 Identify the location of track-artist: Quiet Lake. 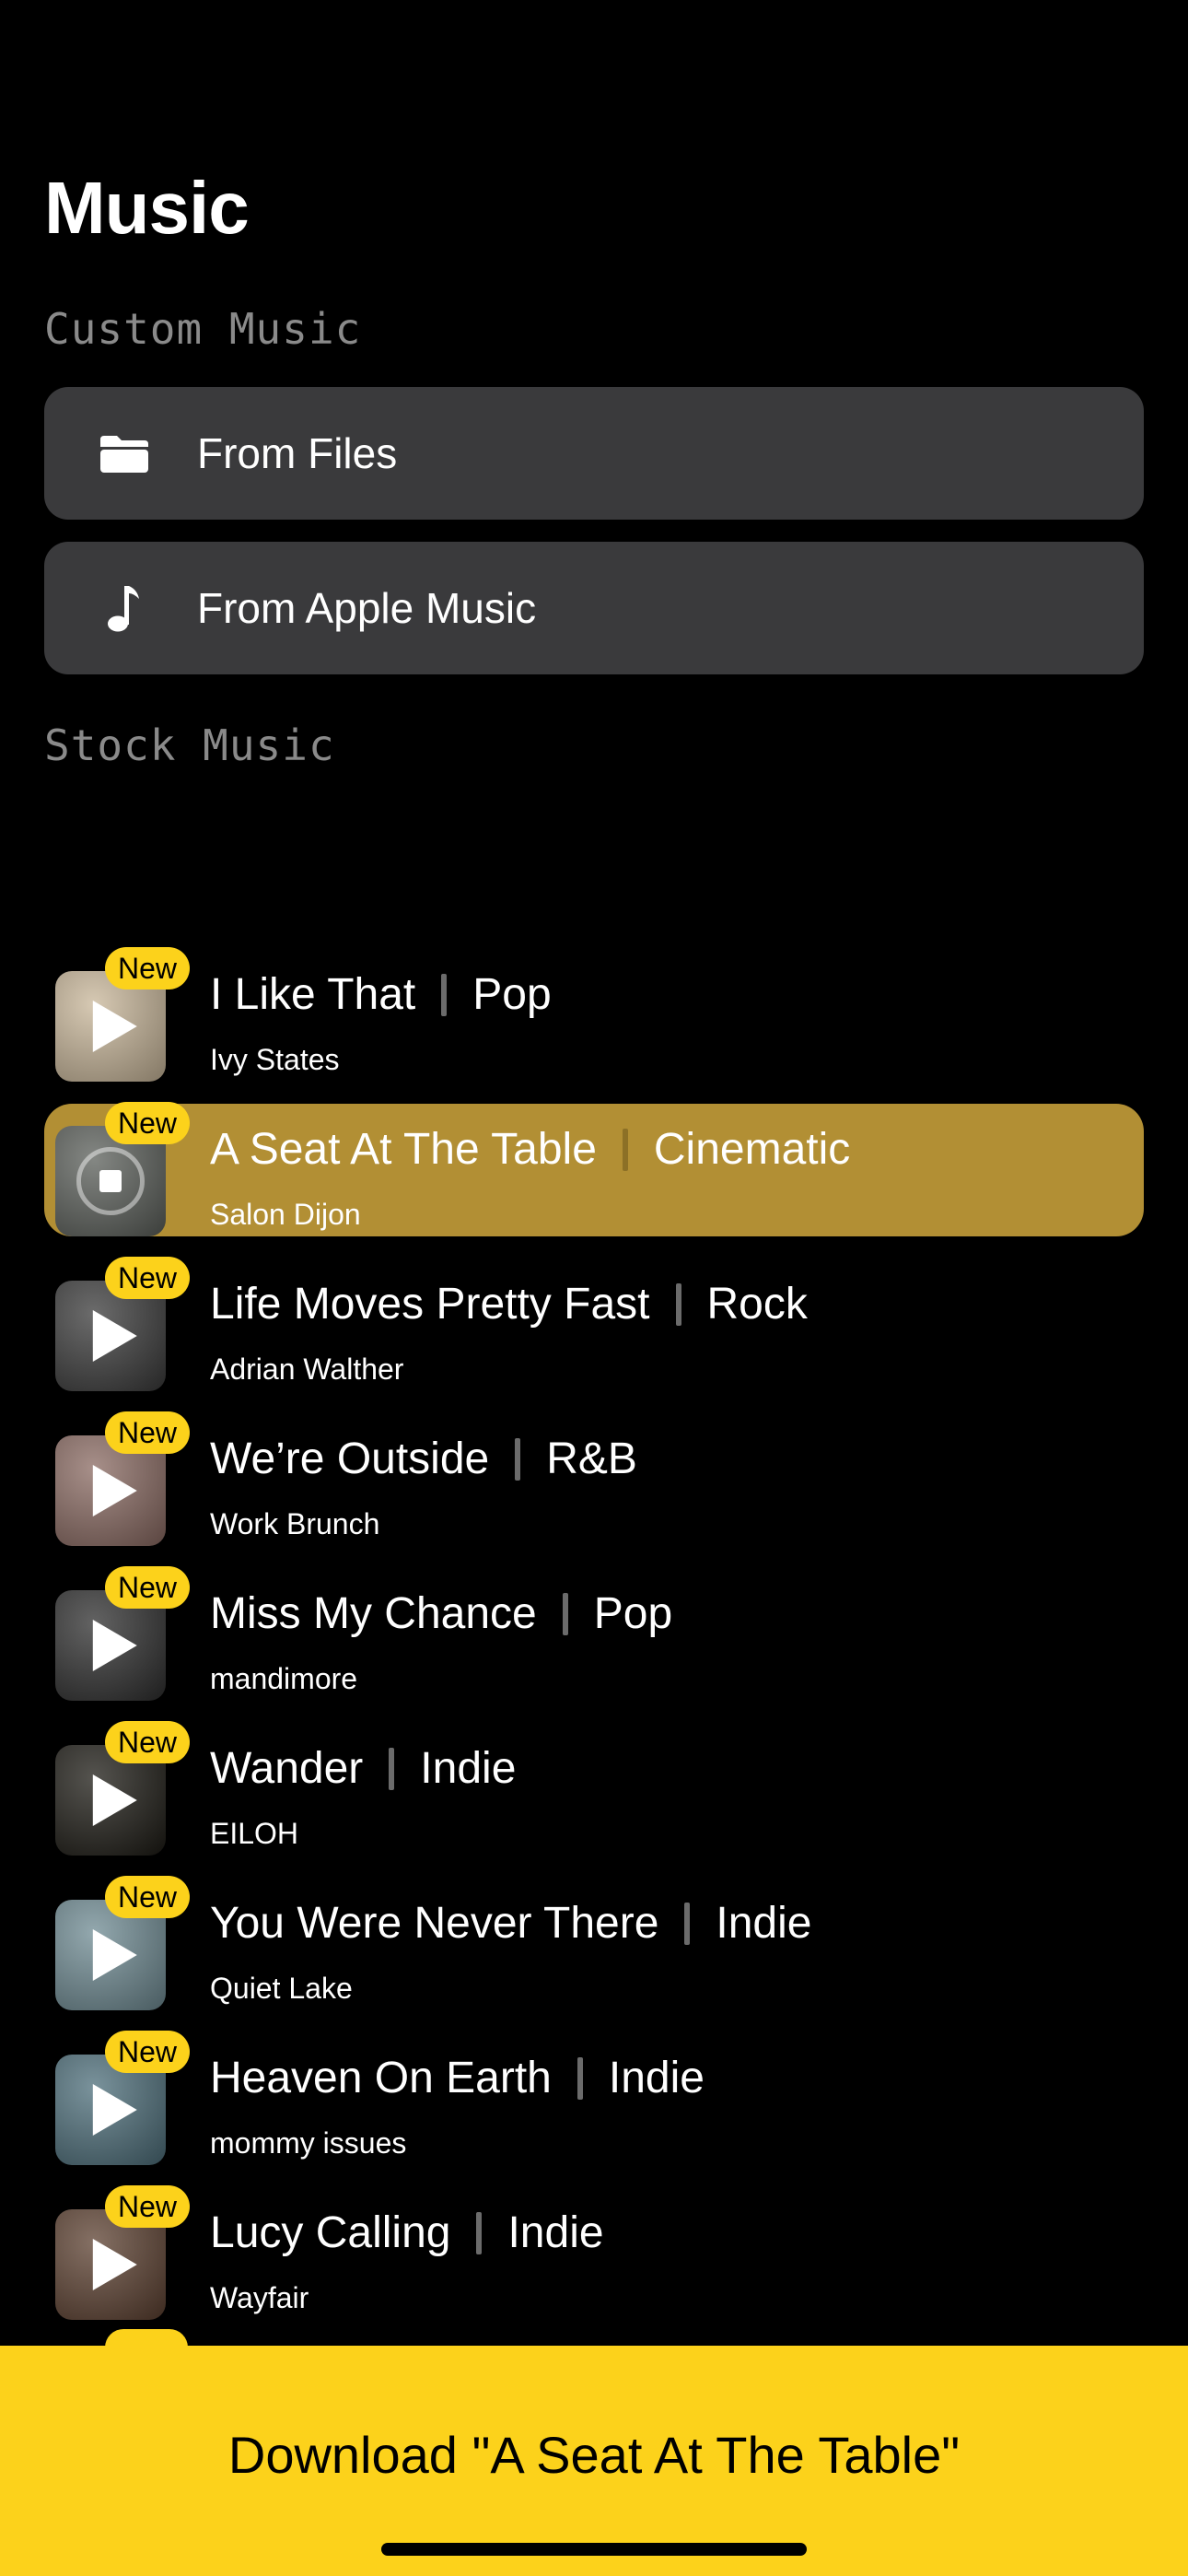
(281, 1988).